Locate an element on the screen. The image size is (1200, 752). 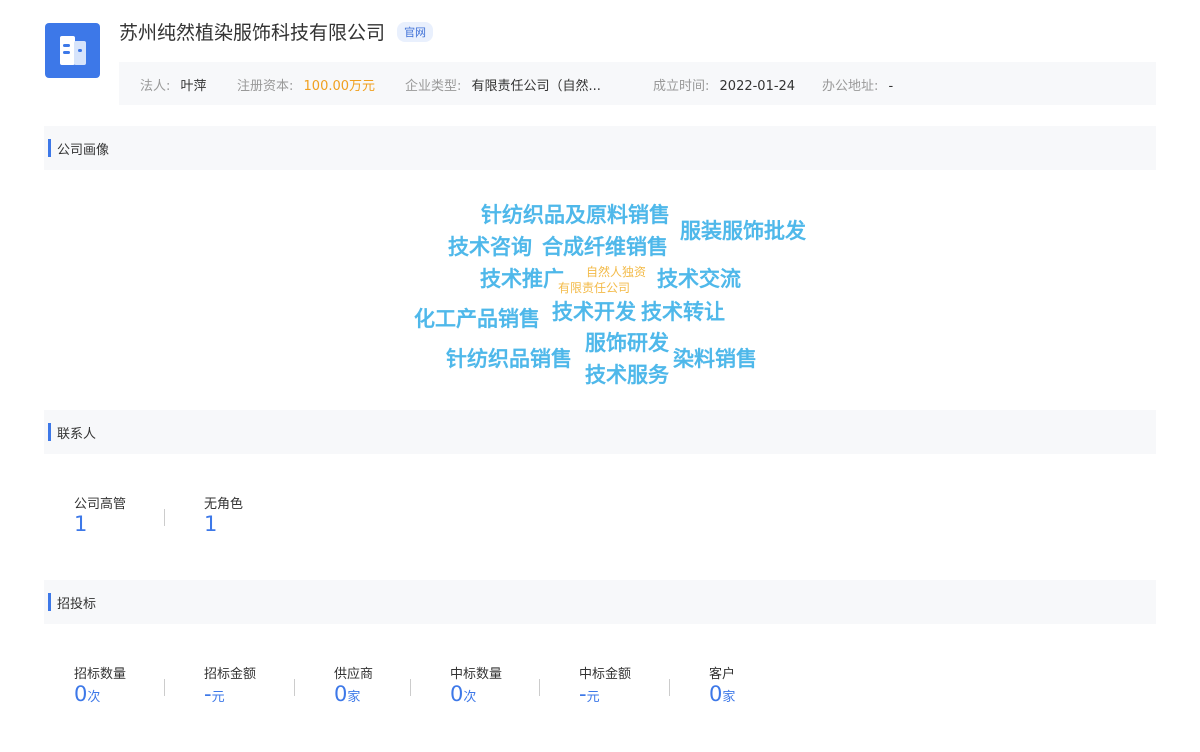
stat-label: 客户 is located at coordinates (722, 674).